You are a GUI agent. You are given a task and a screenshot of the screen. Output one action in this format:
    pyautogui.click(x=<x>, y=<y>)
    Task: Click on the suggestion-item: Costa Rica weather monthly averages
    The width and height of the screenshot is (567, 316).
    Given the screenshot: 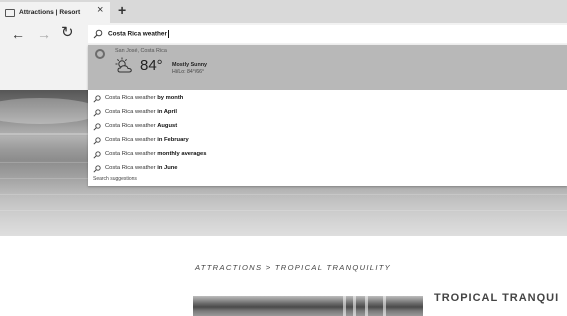 What is the action you would take?
    pyautogui.click(x=327, y=155)
    